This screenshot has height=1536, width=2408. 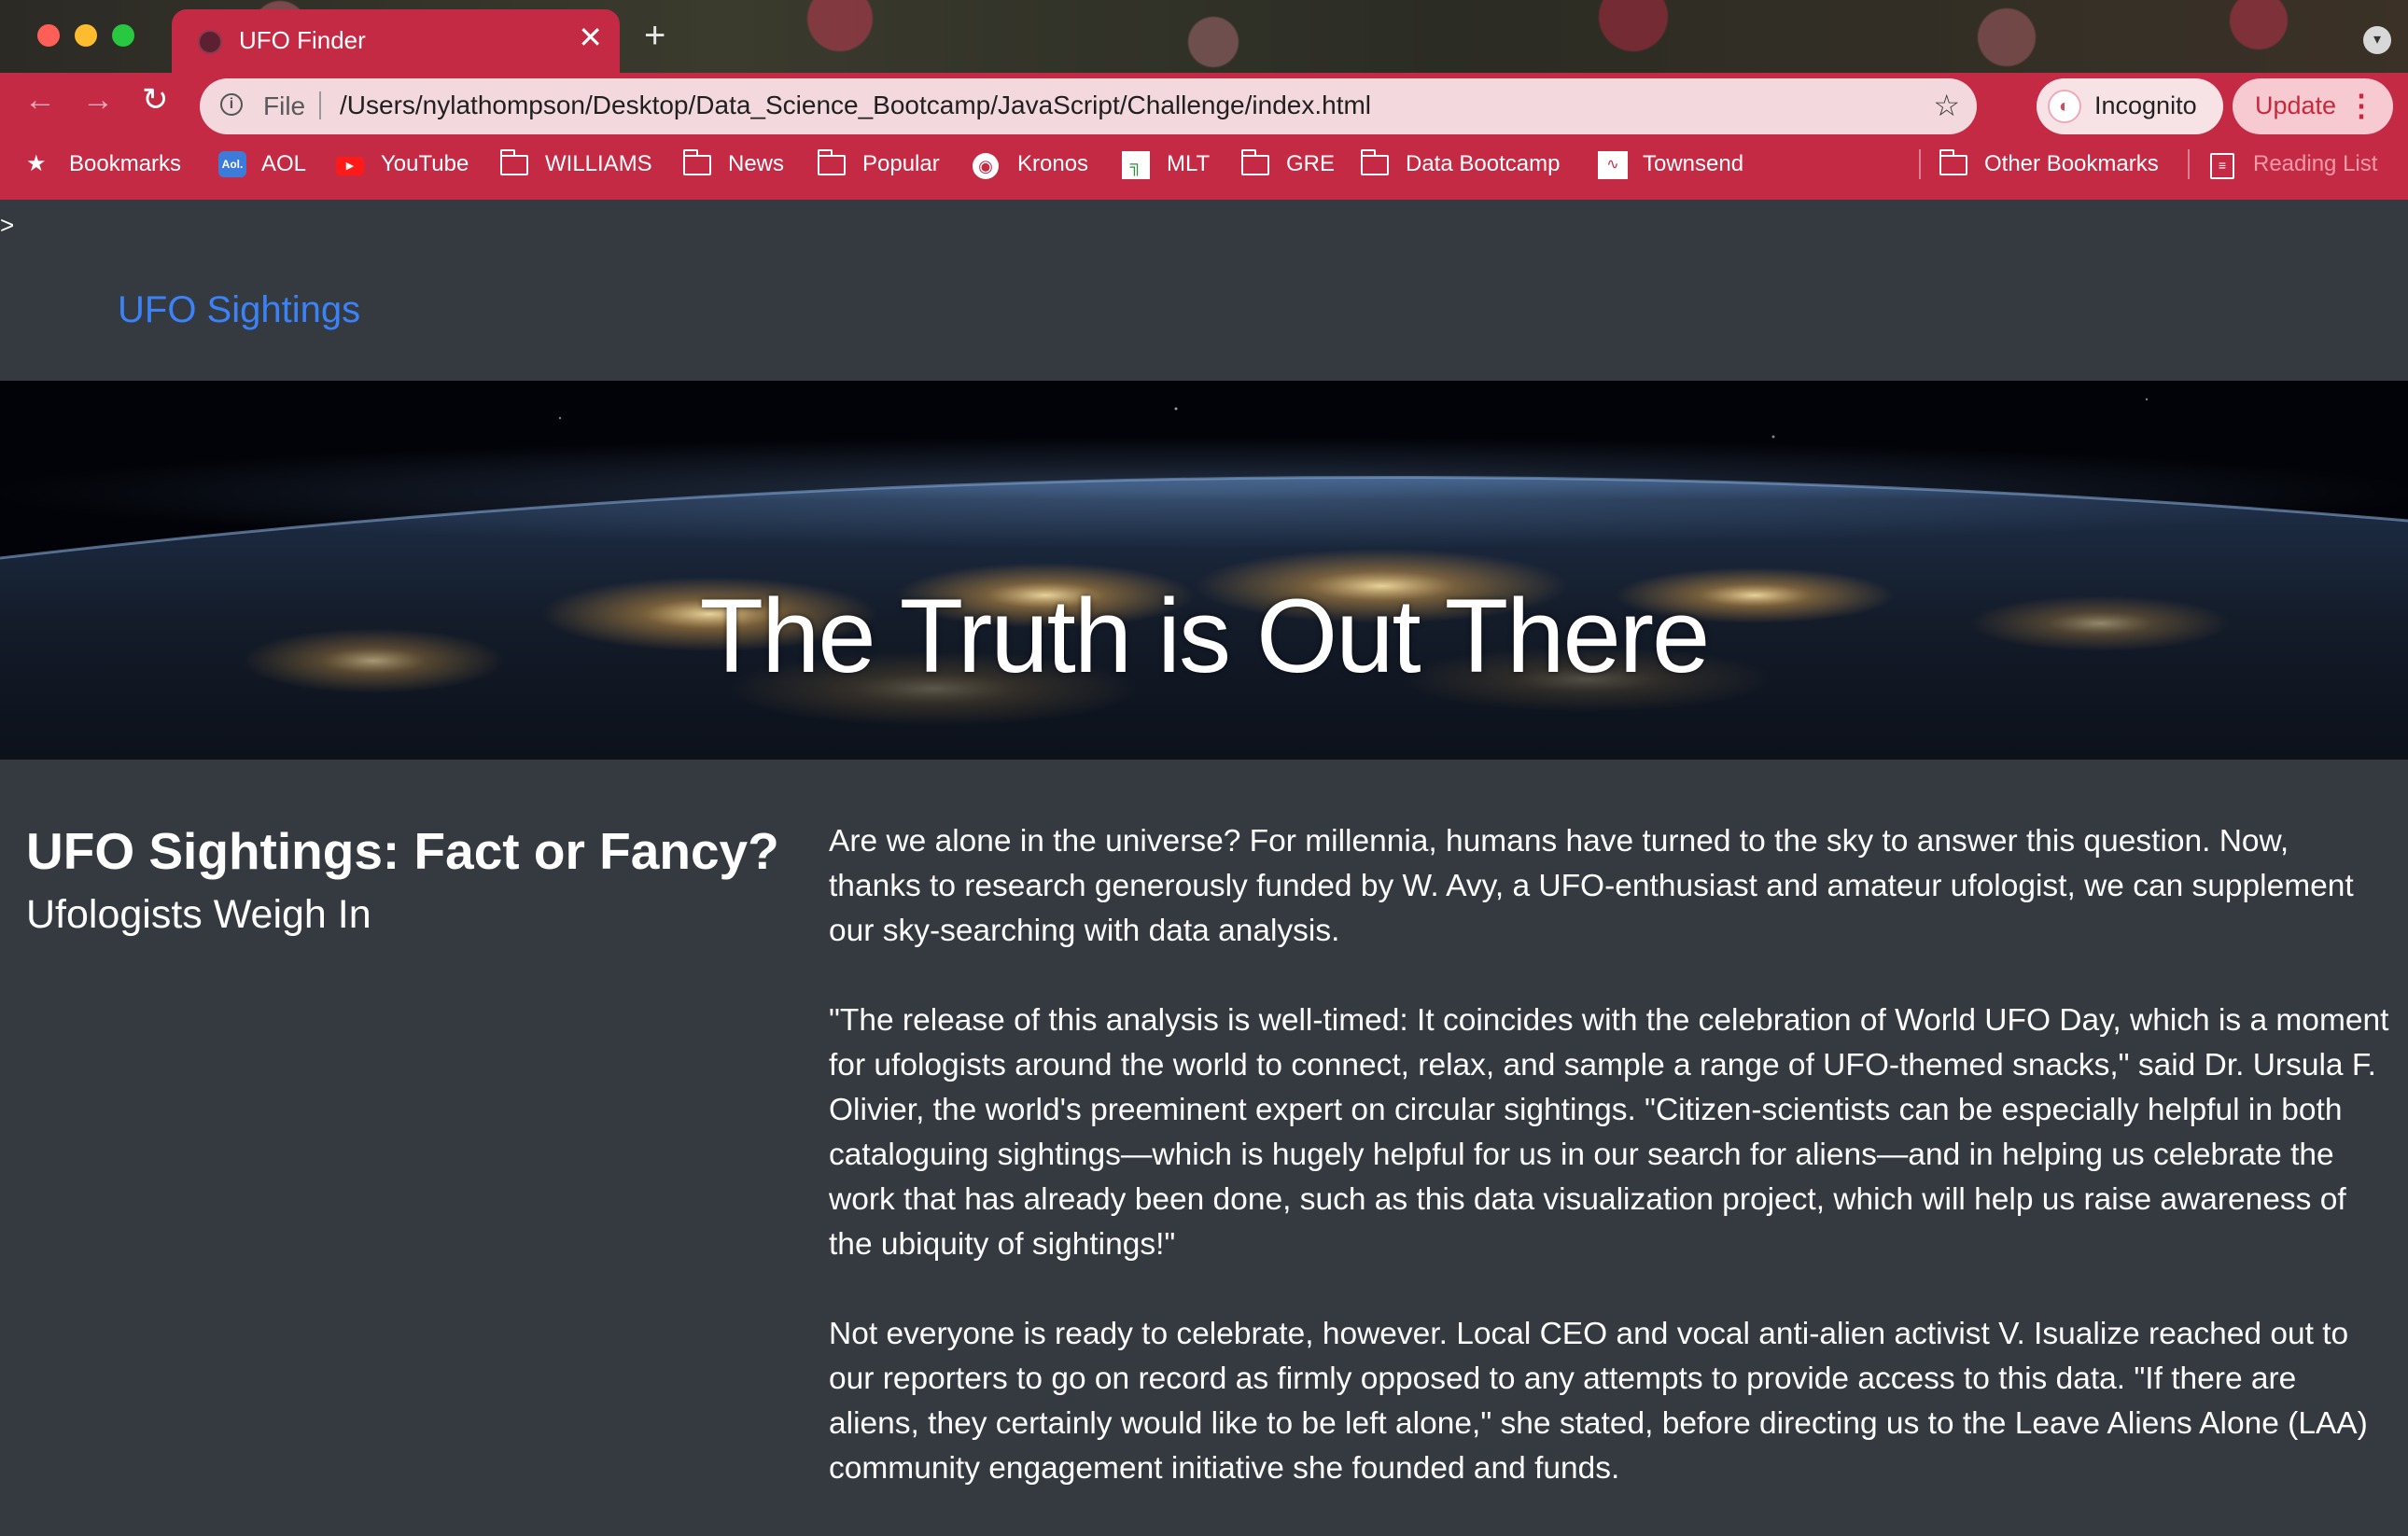 I want to click on bookmark-youtube: YouTube, so click(x=425, y=164).